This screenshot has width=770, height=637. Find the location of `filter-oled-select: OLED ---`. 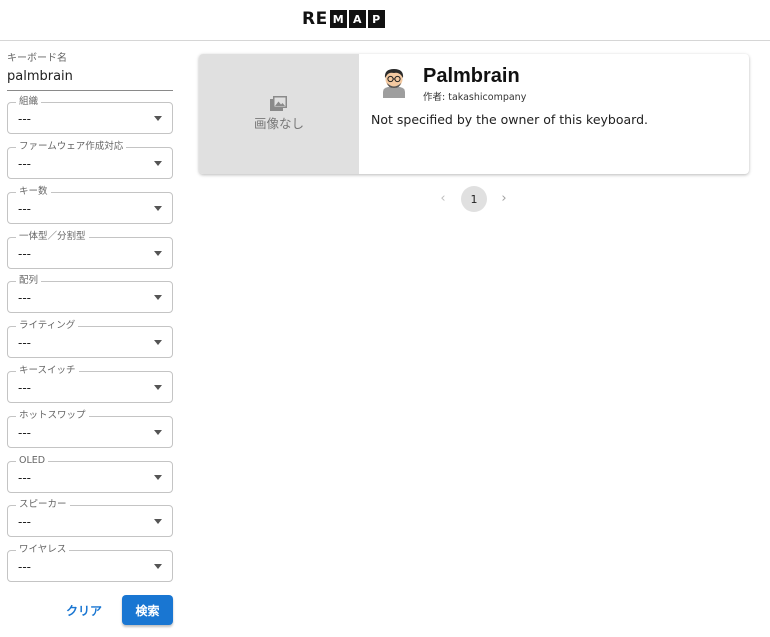

filter-oled-select: OLED --- is located at coordinates (90, 474).